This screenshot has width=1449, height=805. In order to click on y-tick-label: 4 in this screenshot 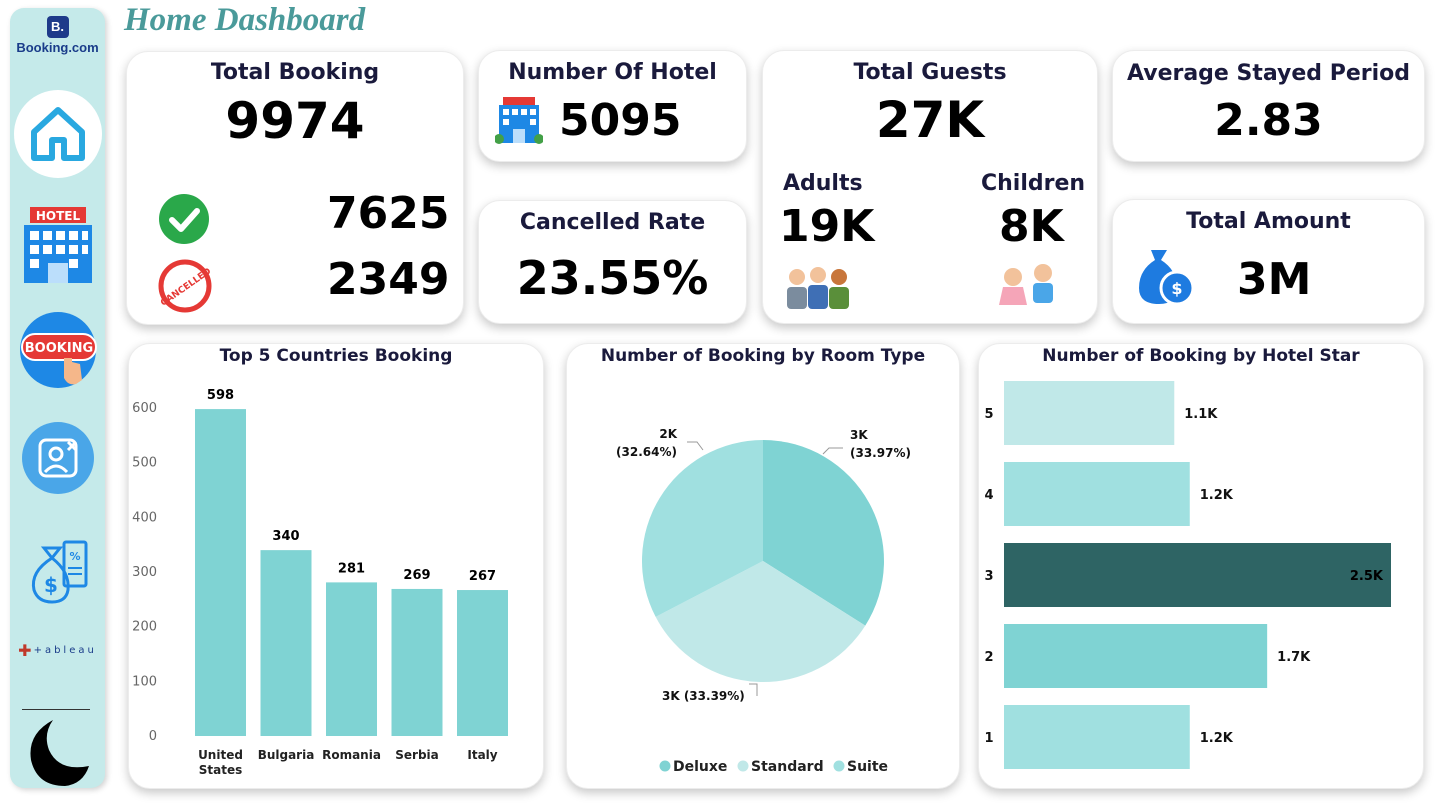, I will do `click(988, 495)`.